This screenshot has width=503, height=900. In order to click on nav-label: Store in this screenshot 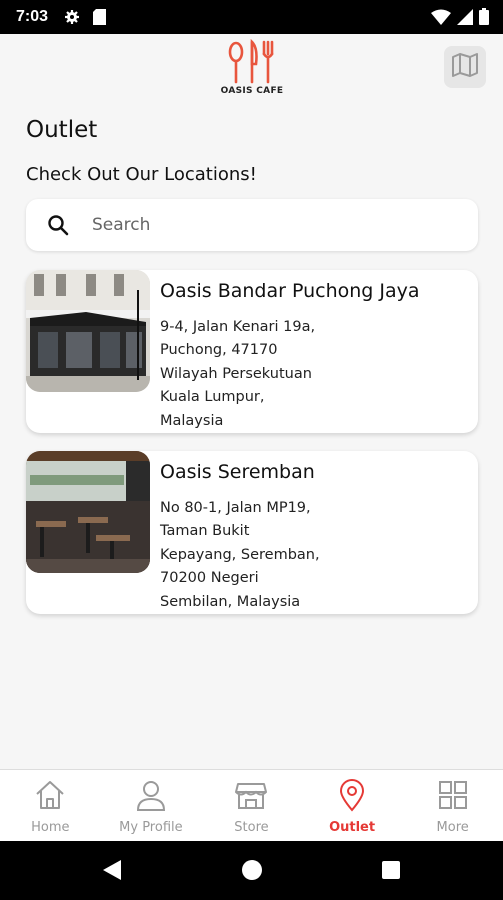, I will do `click(251, 827)`.